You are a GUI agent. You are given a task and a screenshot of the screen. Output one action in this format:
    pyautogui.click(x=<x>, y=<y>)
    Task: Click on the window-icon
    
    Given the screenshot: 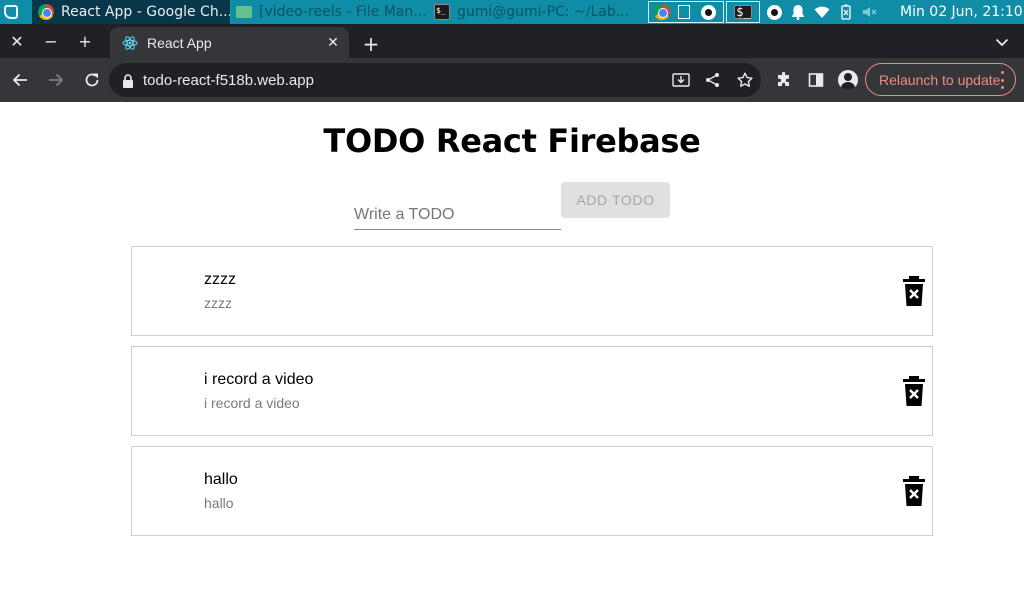 What is the action you would take?
    pyautogui.click(x=684, y=12)
    